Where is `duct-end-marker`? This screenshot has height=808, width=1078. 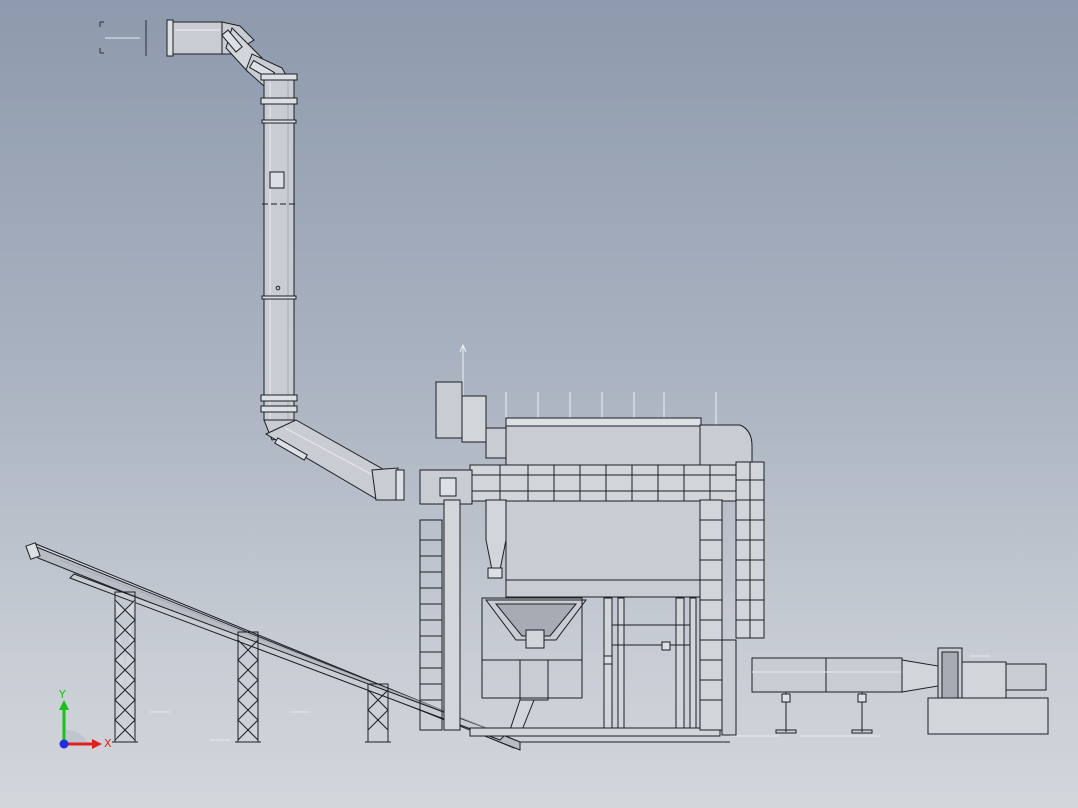 duct-end-marker is located at coordinates (123, 38).